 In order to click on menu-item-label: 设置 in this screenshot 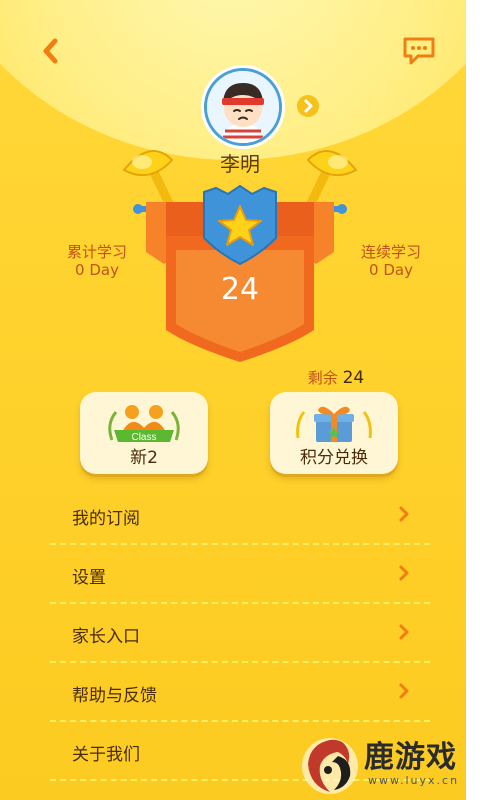, I will do `click(89, 578)`.